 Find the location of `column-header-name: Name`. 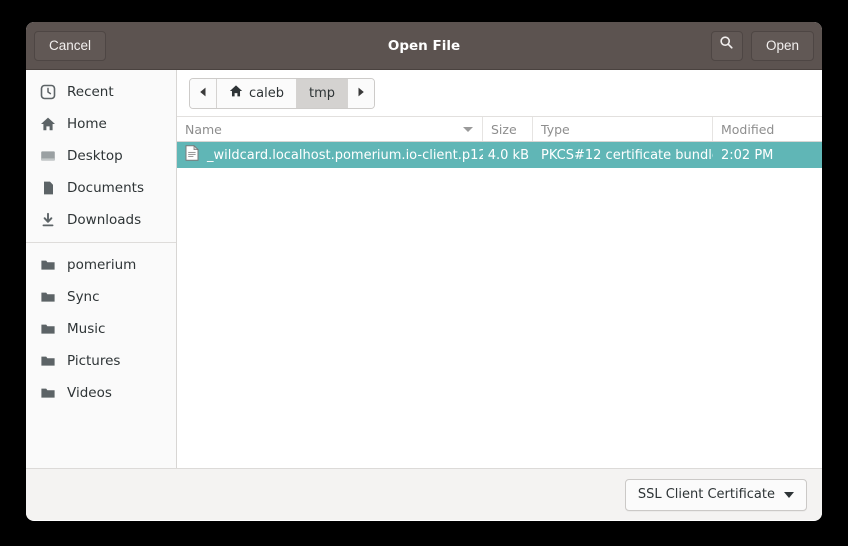

column-header-name: Name is located at coordinates (330, 129).